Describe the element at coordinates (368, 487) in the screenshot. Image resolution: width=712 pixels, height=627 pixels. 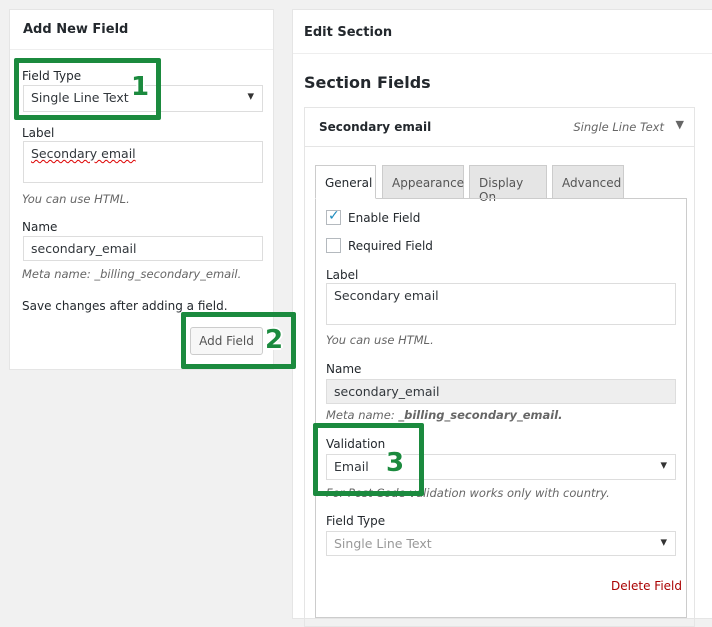
I see `annotation-box-3-fill` at that location.